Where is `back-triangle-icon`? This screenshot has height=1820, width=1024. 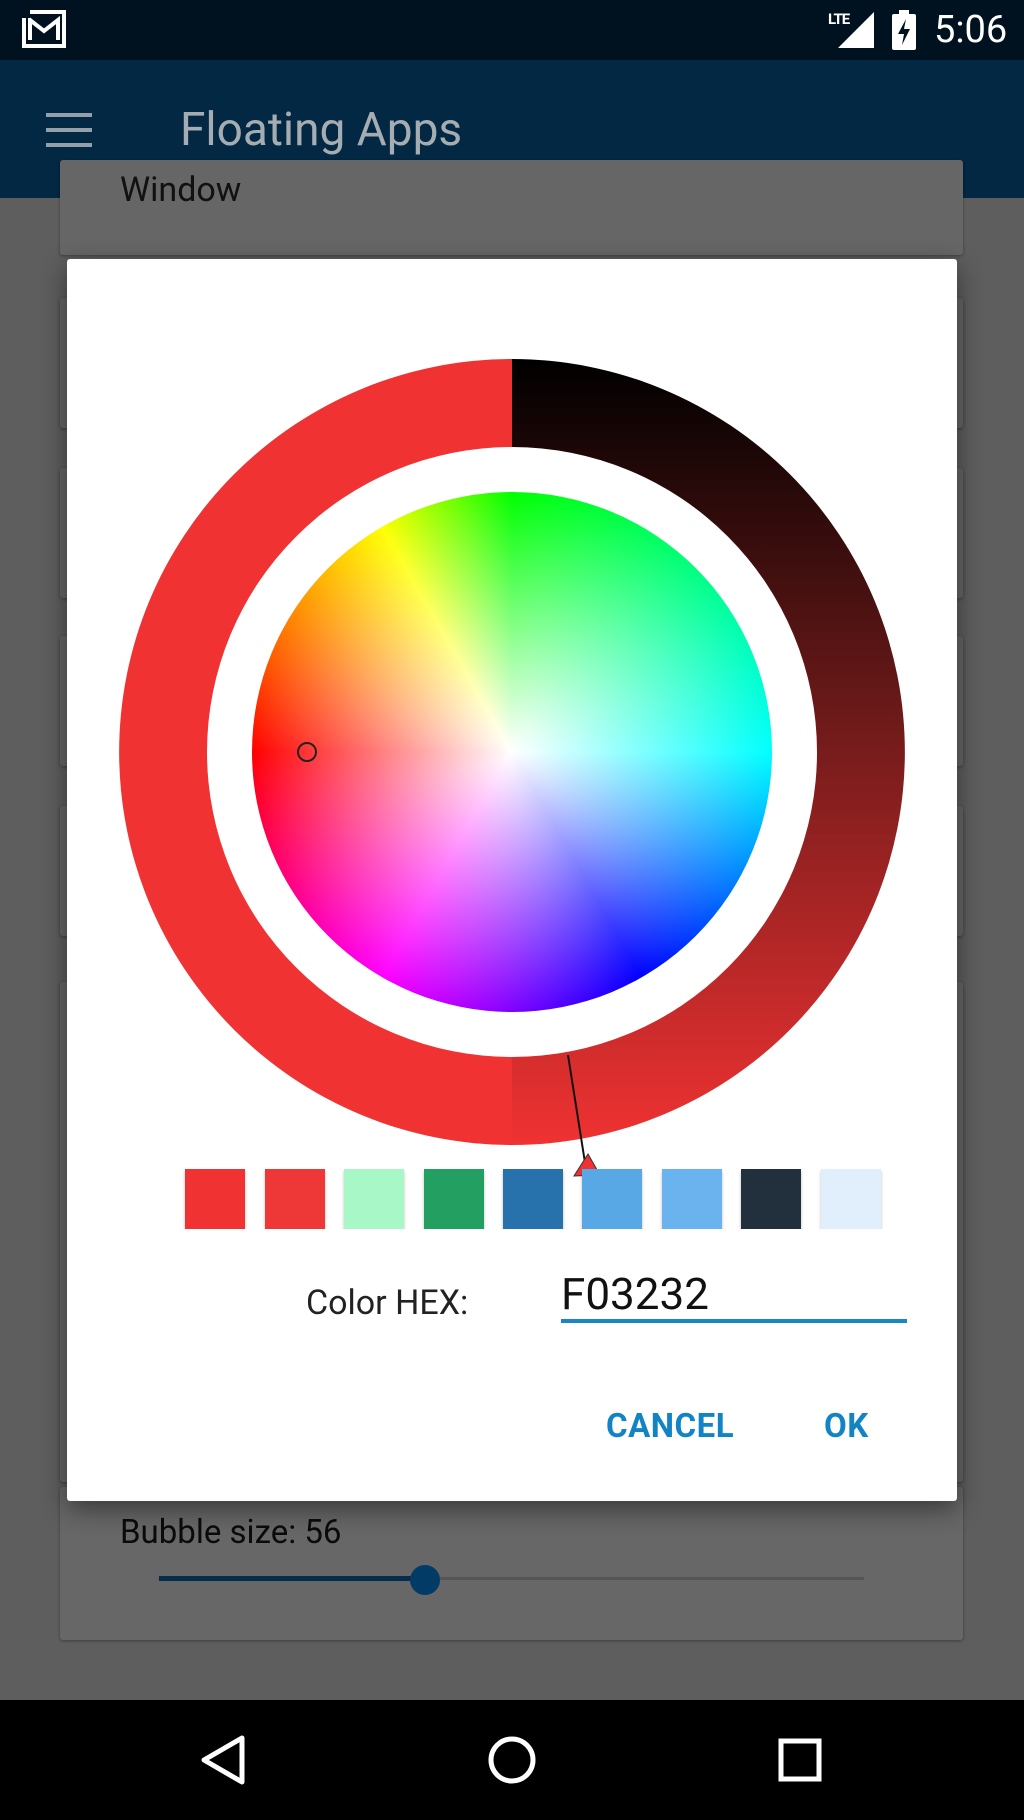 back-triangle-icon is located at coordinates (224, 1760).